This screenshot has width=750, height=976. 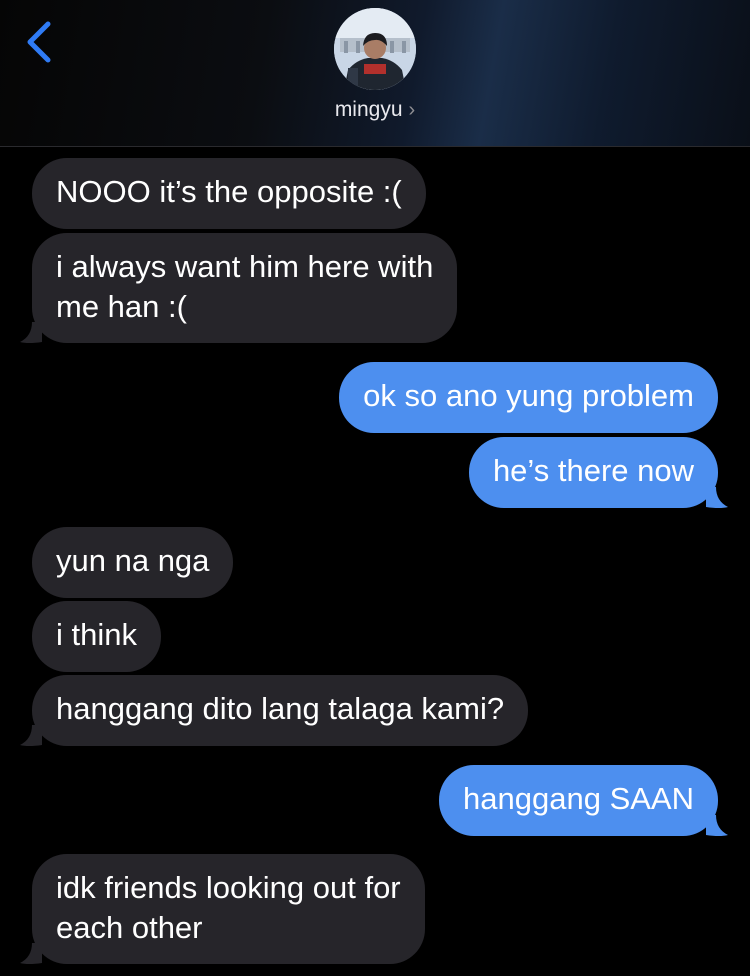 What do you see at coordinates (412, 110) in the screenshot?
I see `chevron-right-icon: ›` at bounding box center [412, 110].